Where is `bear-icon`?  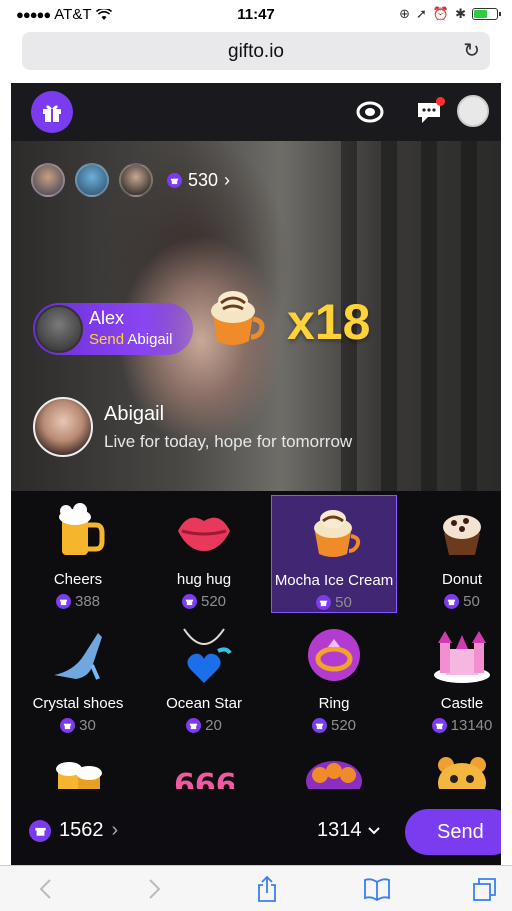
bear-icon is located at coordinates (462, 773).